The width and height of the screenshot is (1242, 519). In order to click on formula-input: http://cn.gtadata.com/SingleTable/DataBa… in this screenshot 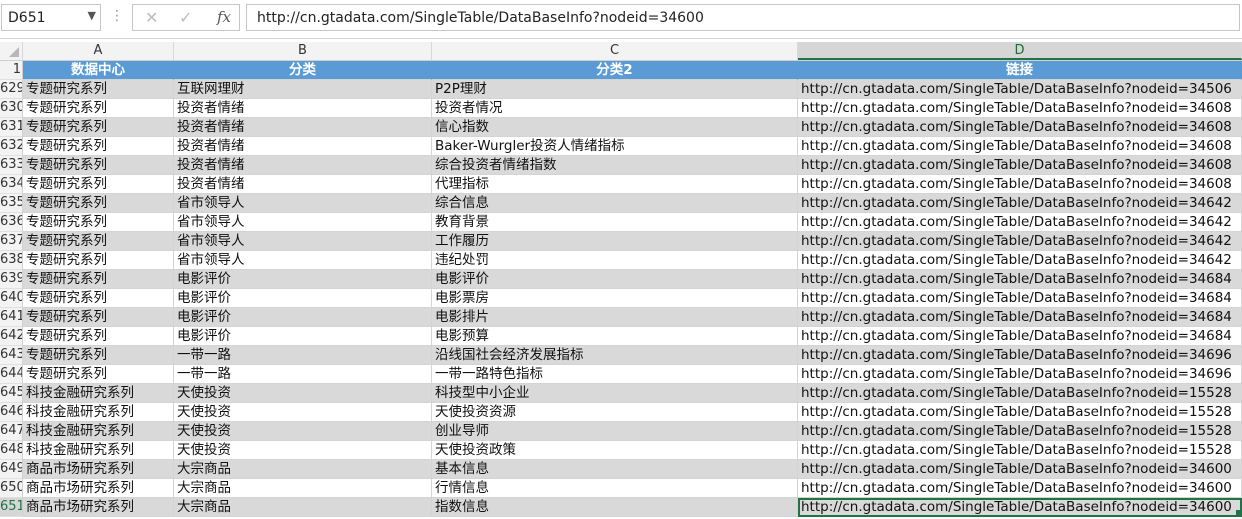, I will do `click(743, 17)`.